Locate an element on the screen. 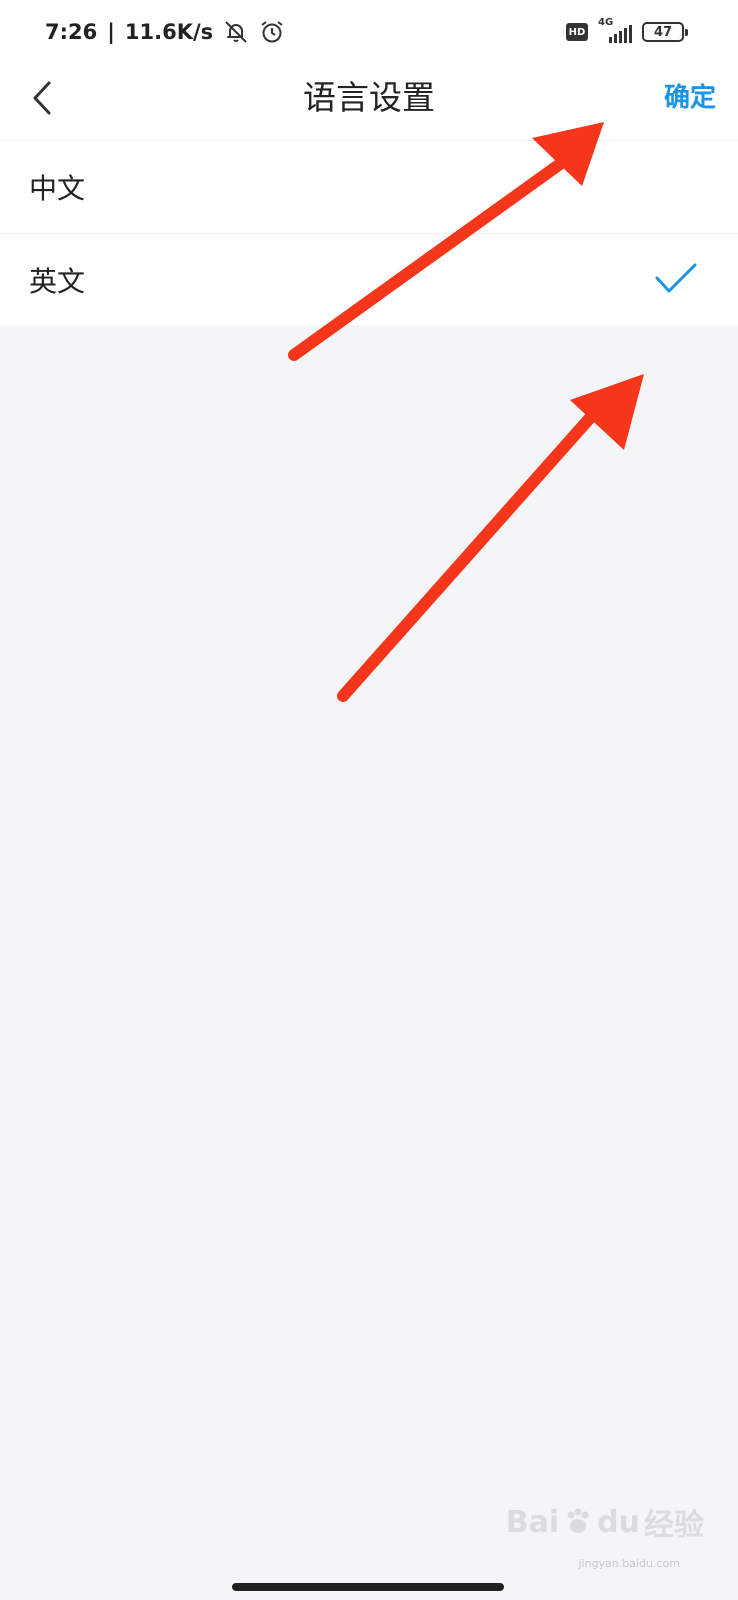 This screenshot has width=738, height=1600. alarm-clock-icon is located at coordinates (272, 32).